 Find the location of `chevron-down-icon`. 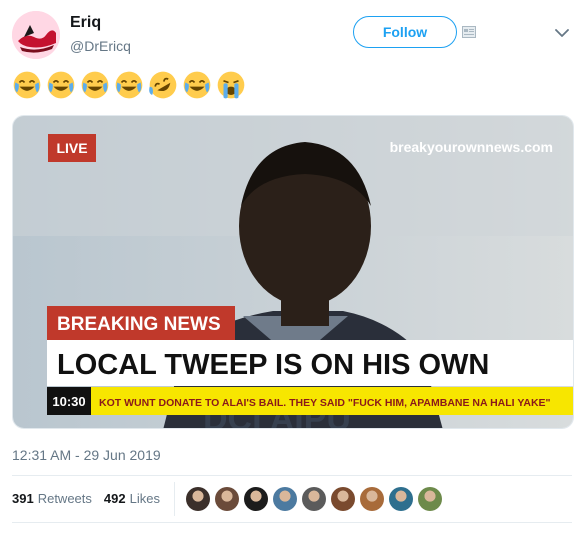

chevron-down-icon is located at coordinates (562, 33).